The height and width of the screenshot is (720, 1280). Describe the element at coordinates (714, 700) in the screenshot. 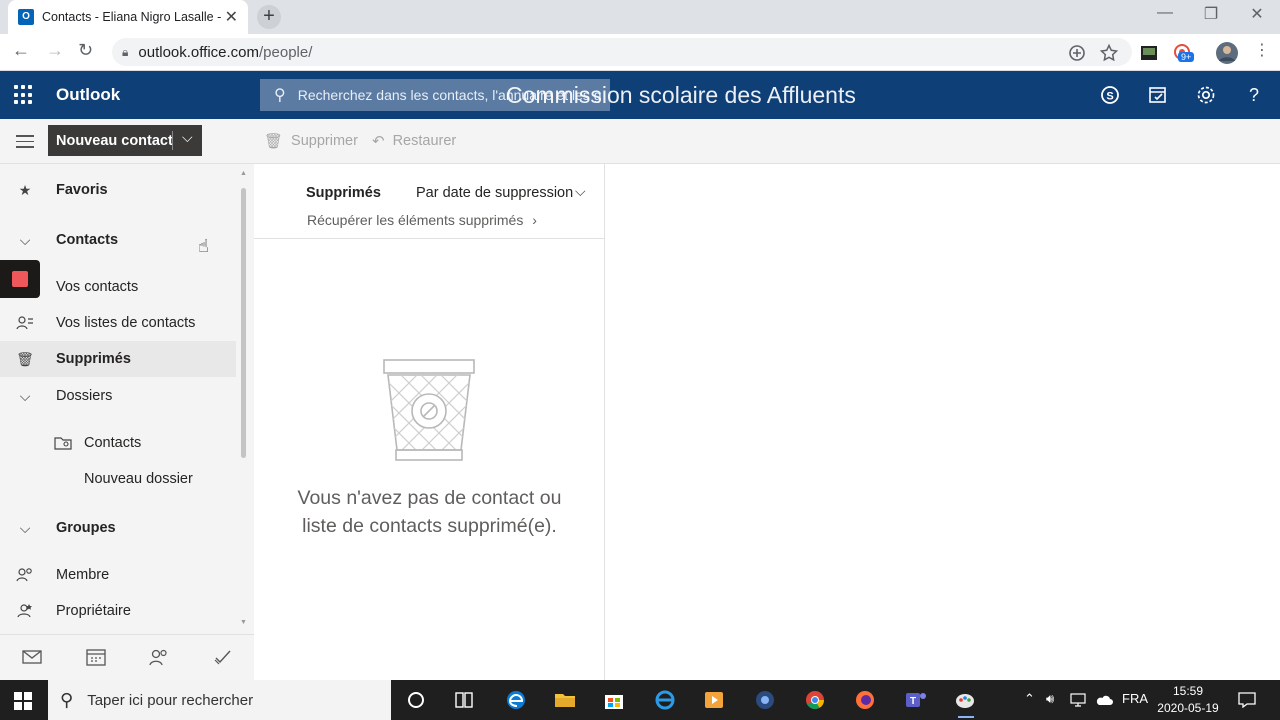

I see `media-player-icon` at that location.